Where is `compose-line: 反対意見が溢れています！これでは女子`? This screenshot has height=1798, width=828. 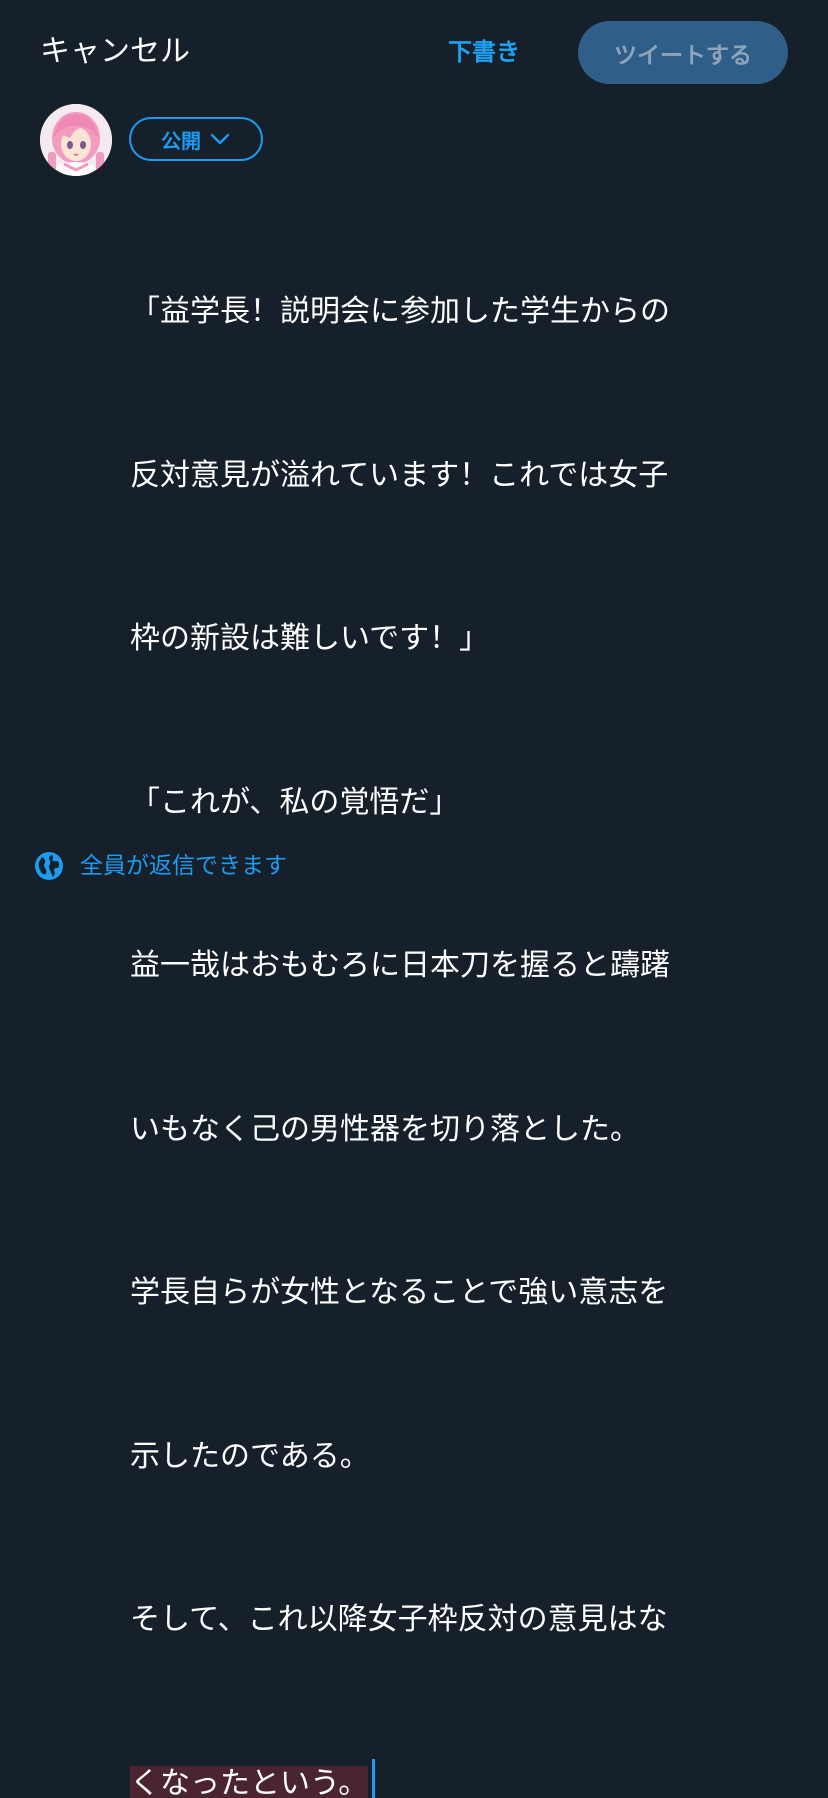 compose-line: 反対意見が溢れています！これでは女子 is located at coordinates (460, 476).